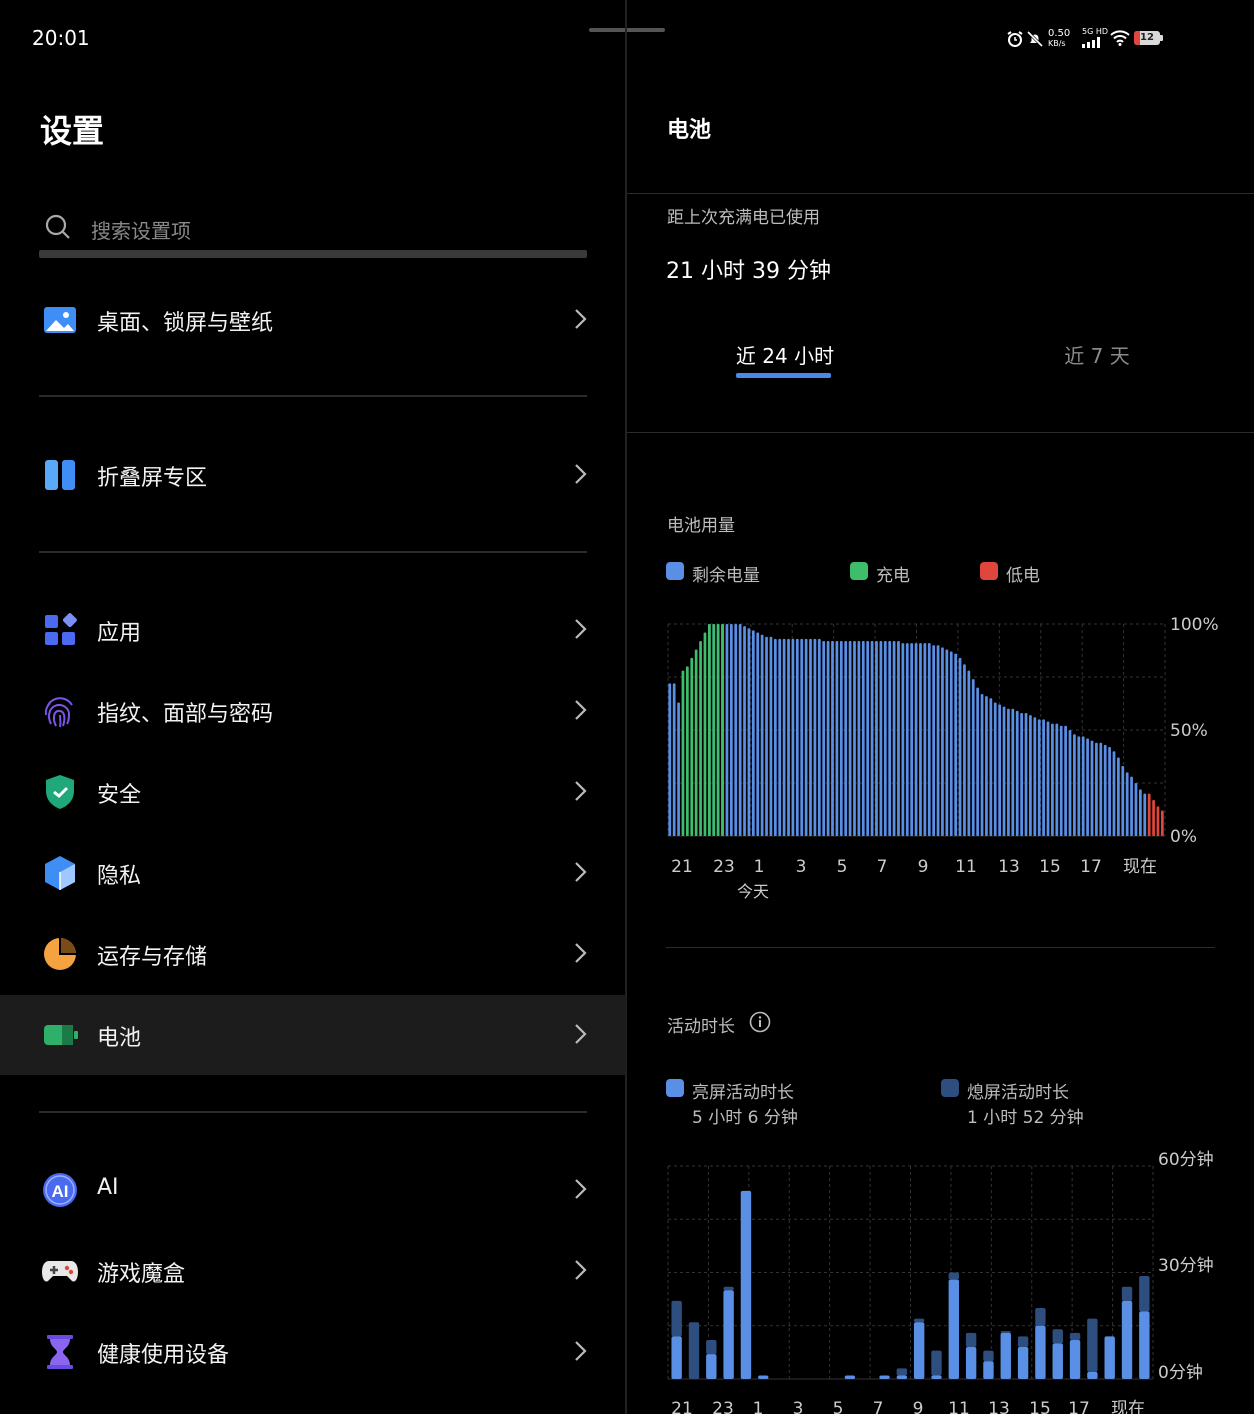 Image resolution: width=1254 pixels, height=1414 pixels. Describe the element at coordinates (60, 475) in the screenshot. I see `foldable-icon` at that location.